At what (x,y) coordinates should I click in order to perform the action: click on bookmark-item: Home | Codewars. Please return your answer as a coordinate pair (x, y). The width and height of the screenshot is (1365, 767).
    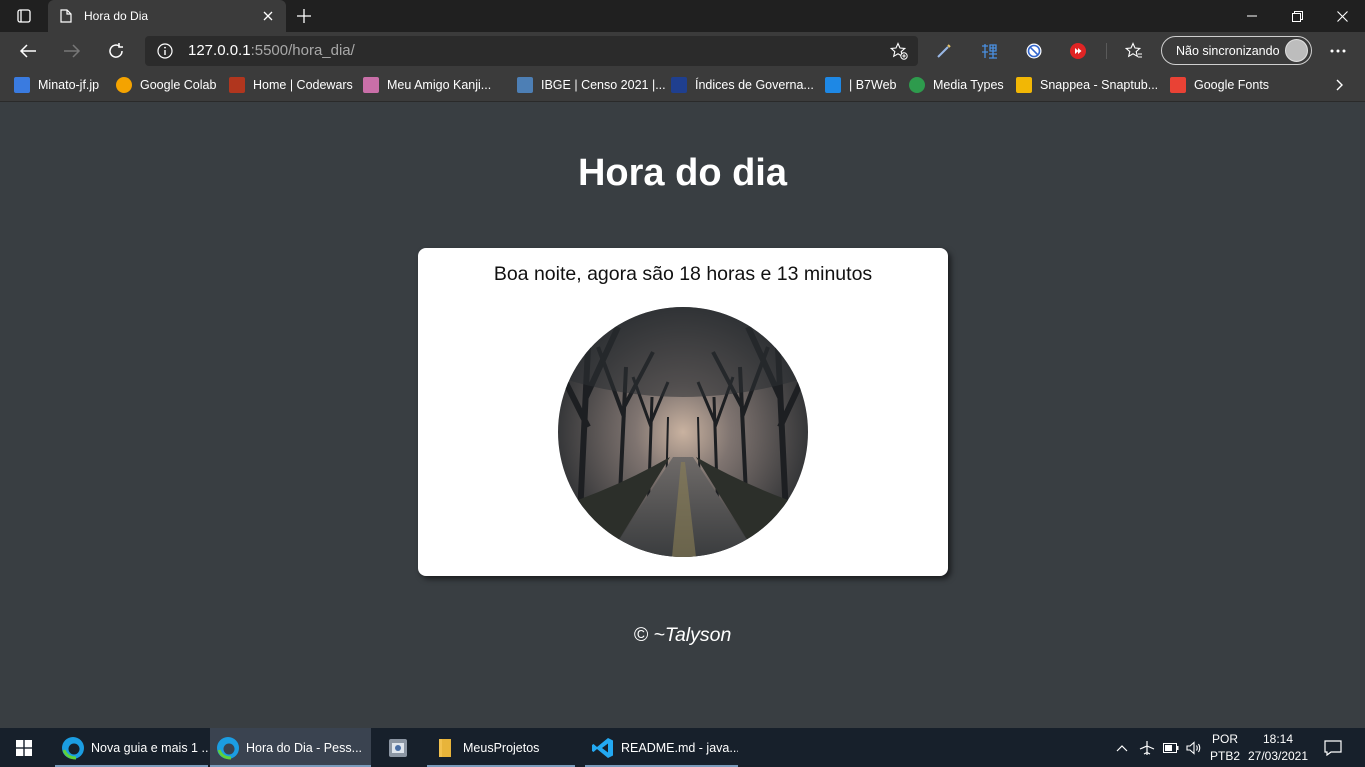
    Looking at the image, I should click on (291, 85).